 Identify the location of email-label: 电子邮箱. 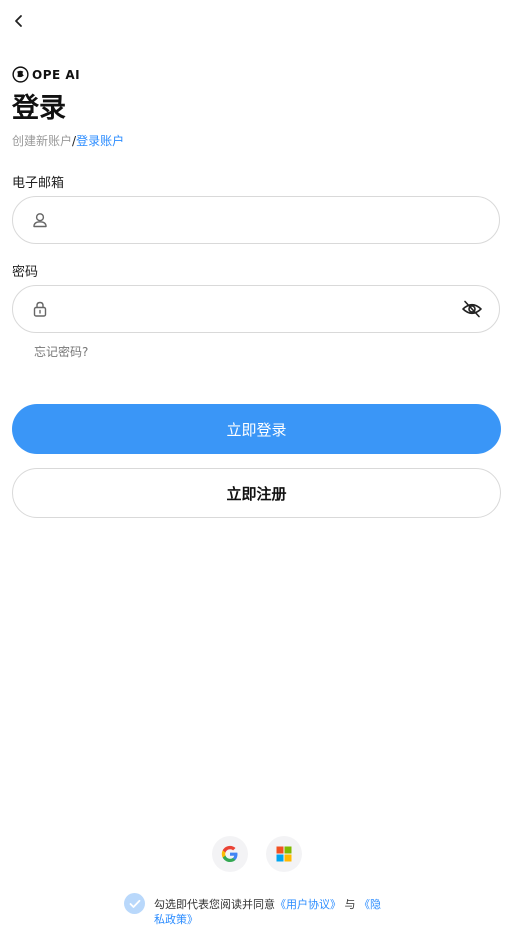
(38, 183).